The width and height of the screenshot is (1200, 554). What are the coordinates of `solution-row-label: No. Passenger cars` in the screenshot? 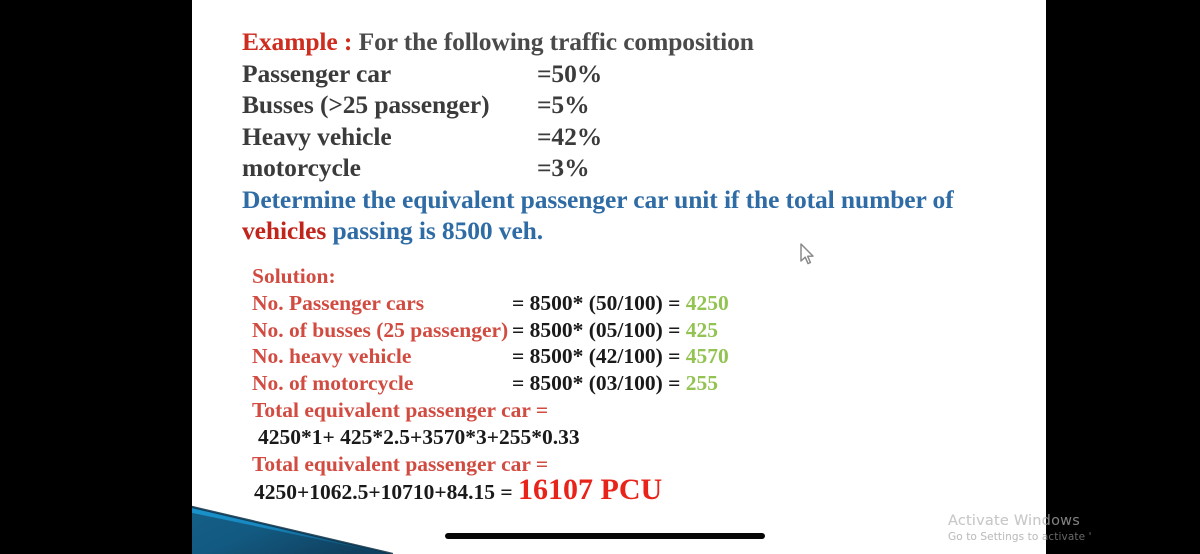 It's located at (338, 302).